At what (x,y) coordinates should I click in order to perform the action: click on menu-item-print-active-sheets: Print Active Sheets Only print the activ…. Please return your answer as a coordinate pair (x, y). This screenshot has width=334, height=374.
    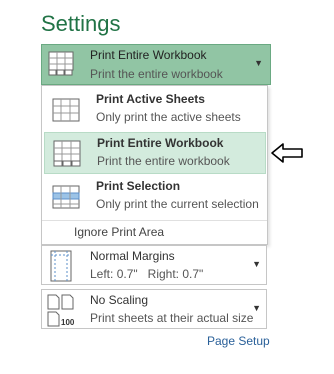
    Looking at the image, I should click on (155, 110).